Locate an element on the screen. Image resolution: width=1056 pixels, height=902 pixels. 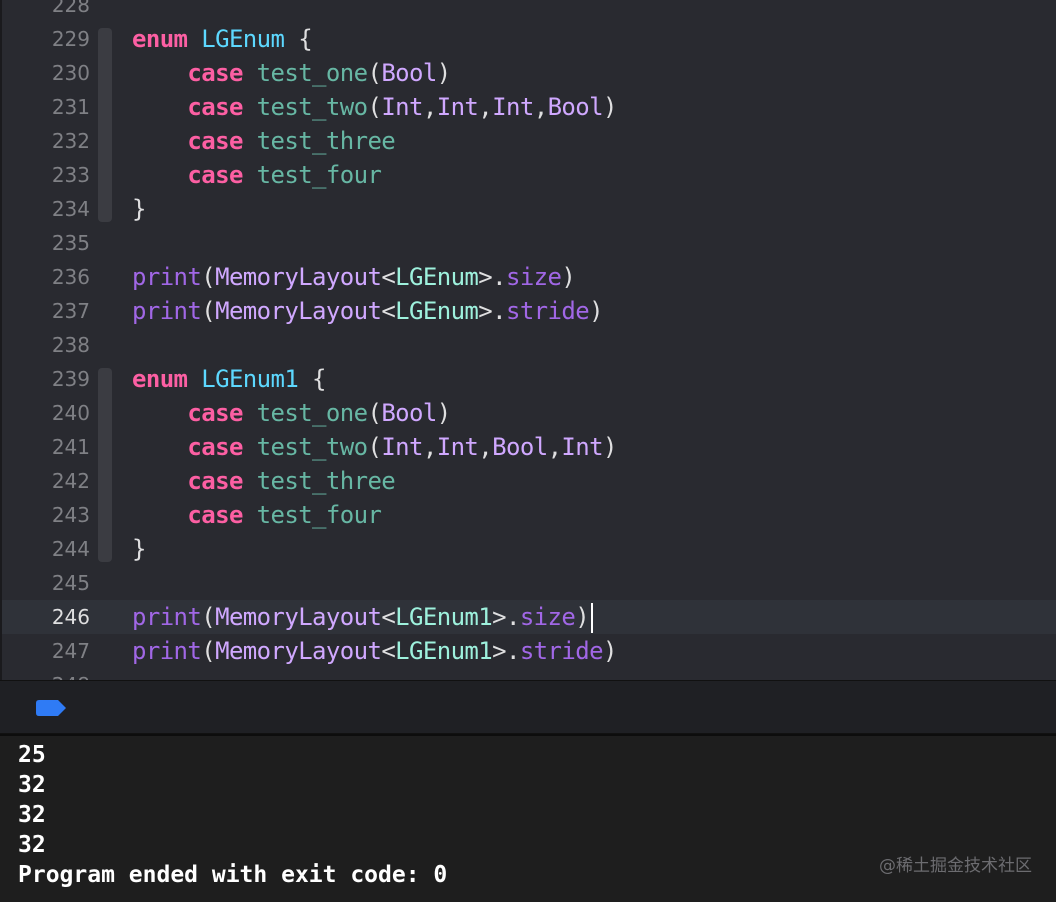
code-line: 236 print(MemoryLayout<LGEnum>.size) is located at coordinates (529, 277).